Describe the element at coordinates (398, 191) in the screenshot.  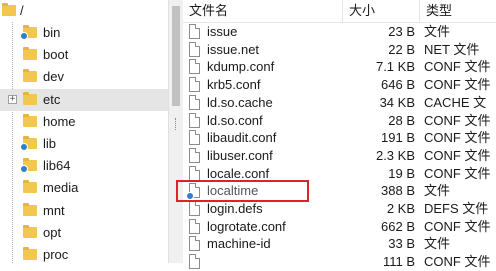
I see `file-size: 388 B` at that location.